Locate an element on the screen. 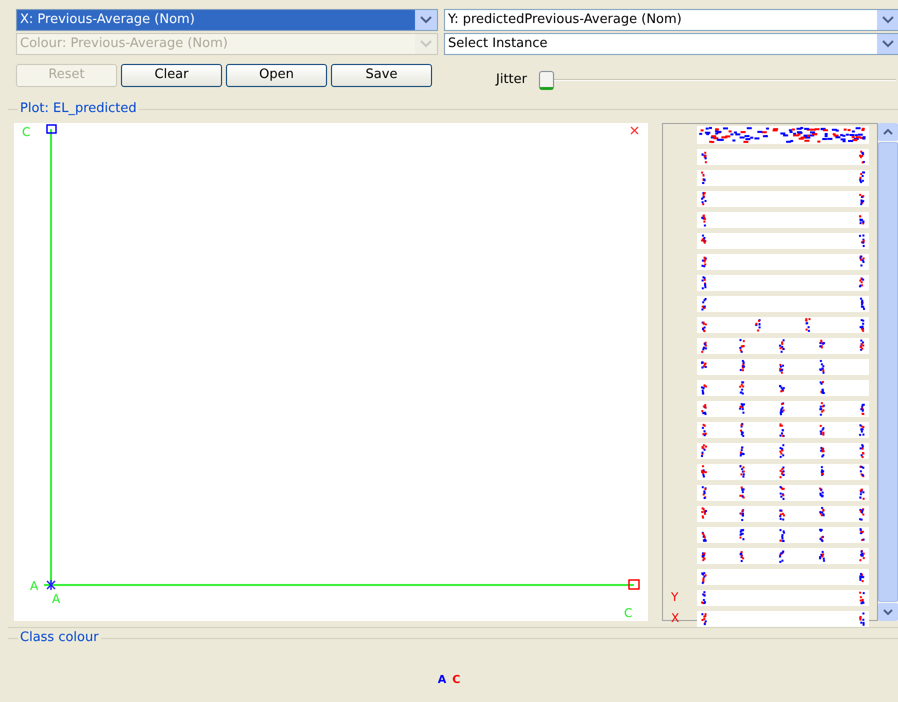  asterisk-marker-icon is located at coordinates (51, 585).